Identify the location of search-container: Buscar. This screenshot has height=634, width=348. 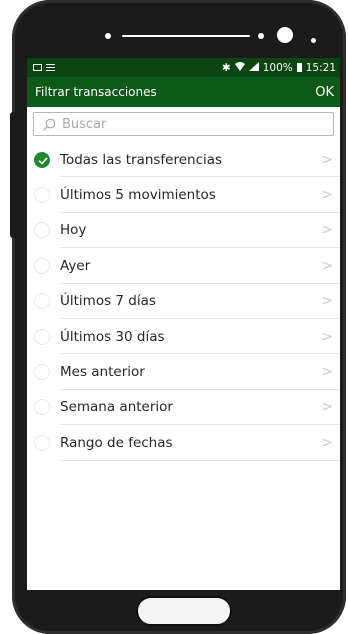
(183, 123).